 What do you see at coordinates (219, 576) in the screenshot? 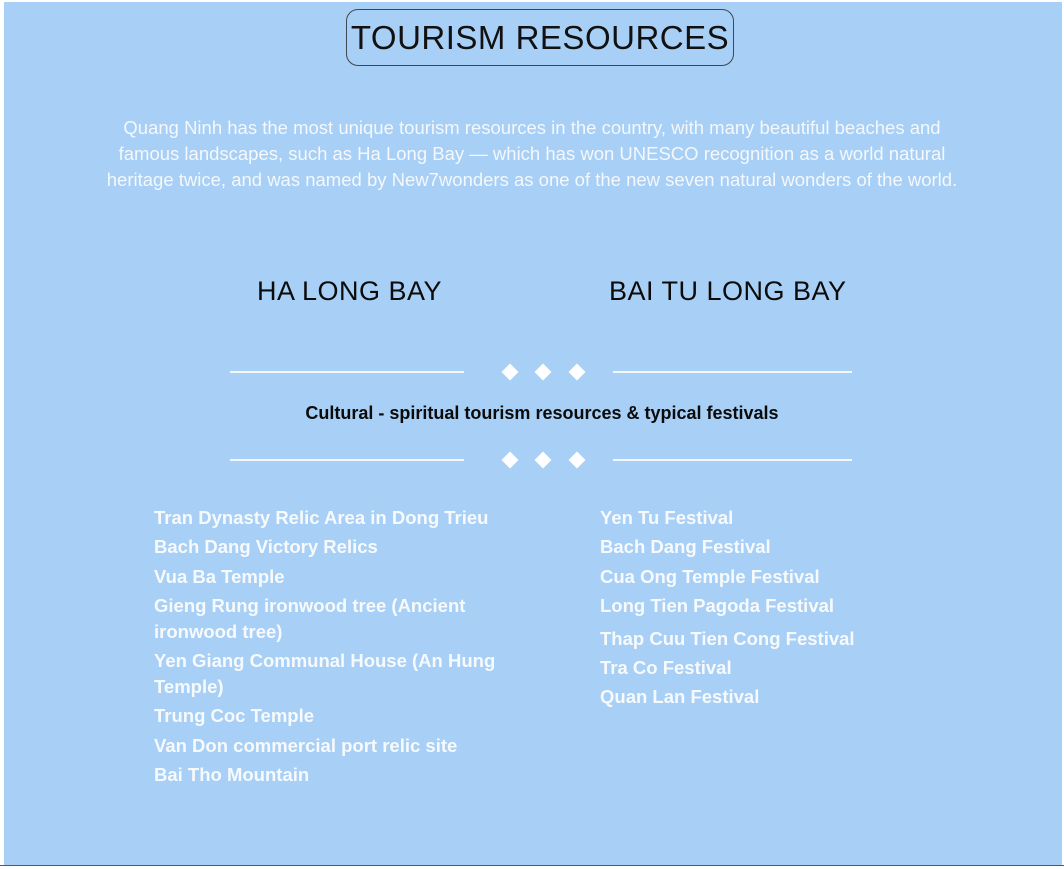
I see `list-item: Vua Ba Temple` at bounding box center [219, 576].